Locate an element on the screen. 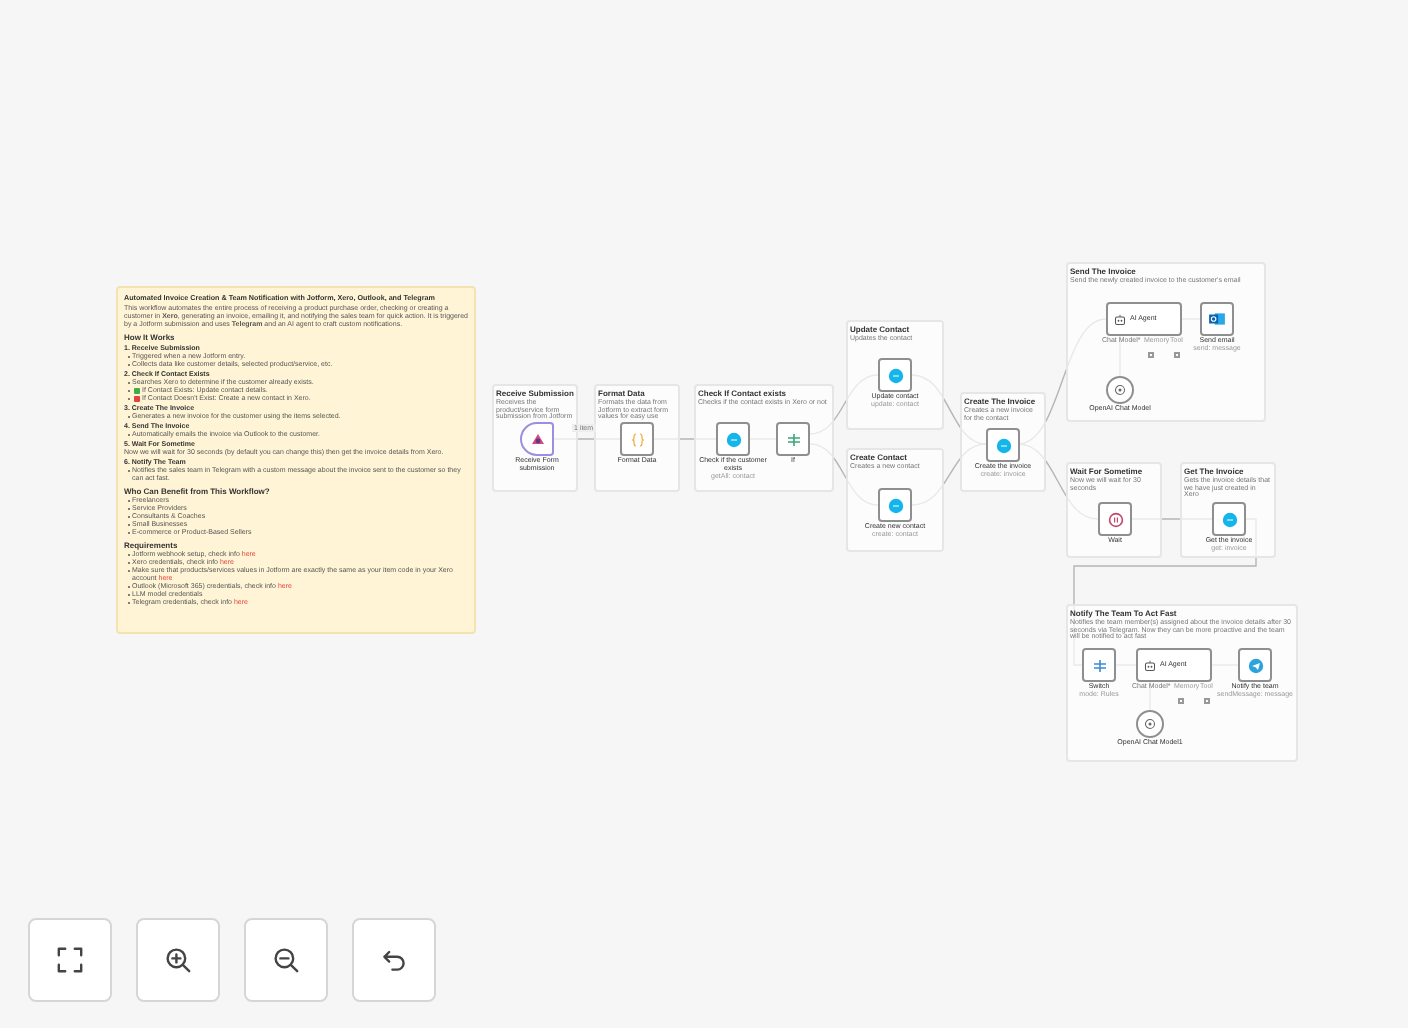 Image resolution: width=1408 pixels, height=1028 pixels. fit-view-icon is located at coordinates (70, 960).